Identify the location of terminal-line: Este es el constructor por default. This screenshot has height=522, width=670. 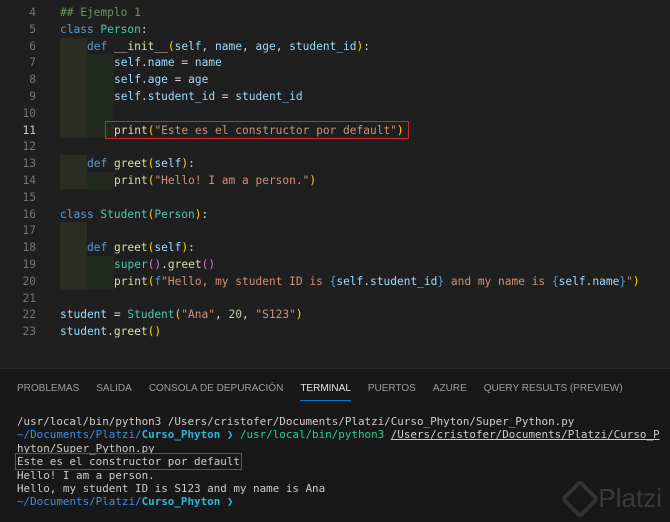
(340, 462).